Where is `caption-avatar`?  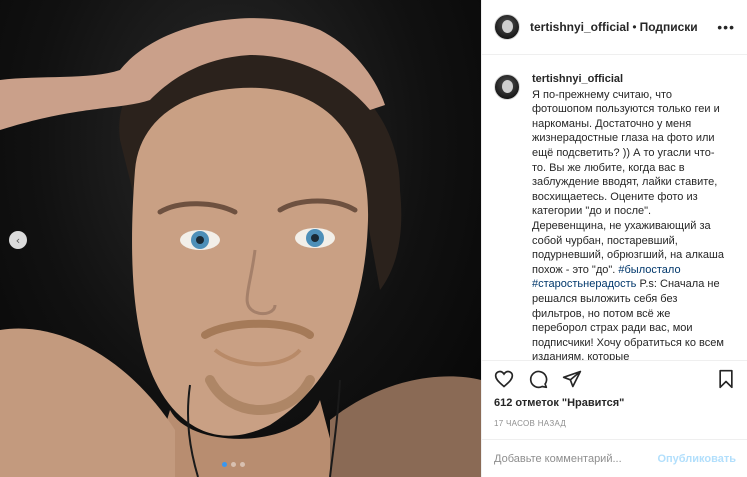 caption-avatar is located at coordinates (507, 87).